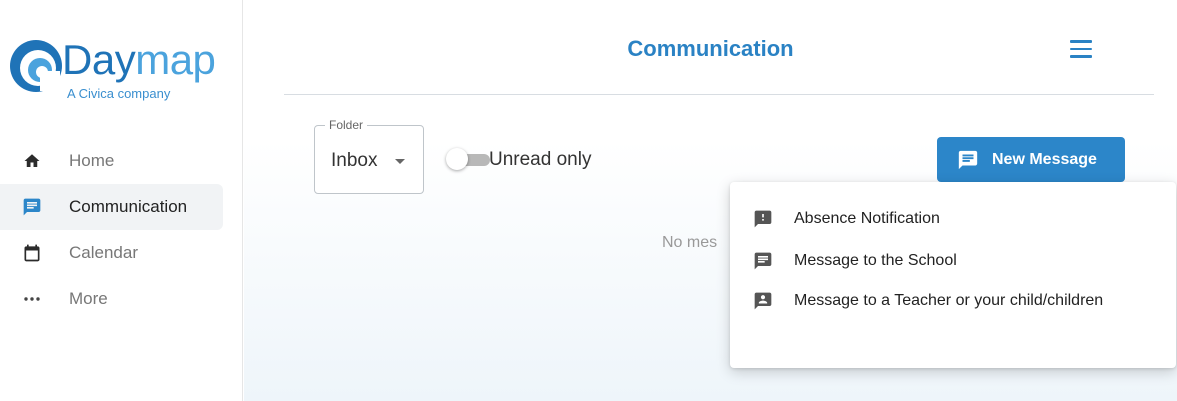 The image size is (1177, 401). What do you see at coordinates (103, 252) in the screenshot?
I see `sidebar-item-label: Calendar` at bounding box center [103, 252].